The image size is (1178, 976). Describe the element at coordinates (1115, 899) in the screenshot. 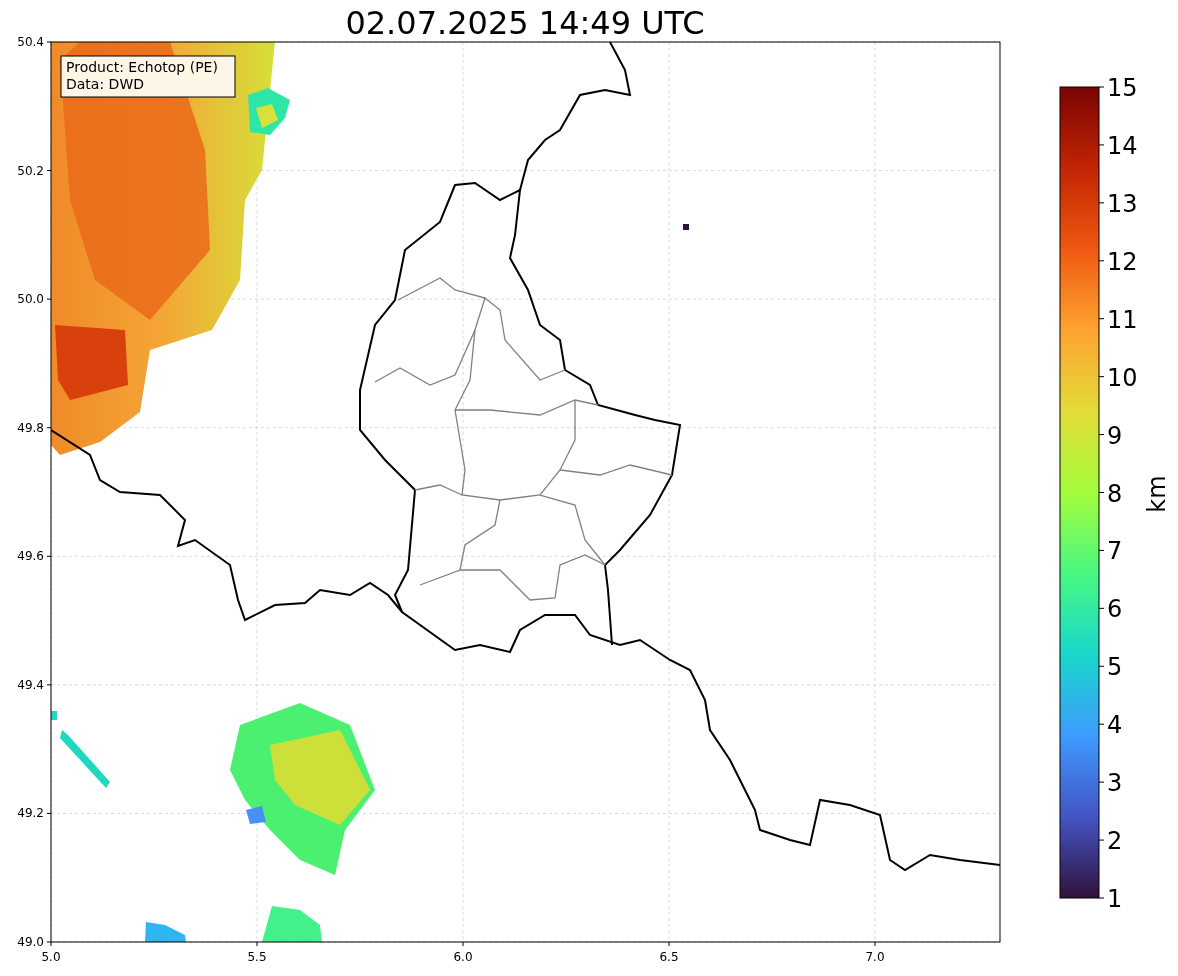

I see `colorbar-tick-label: 1` at that location.